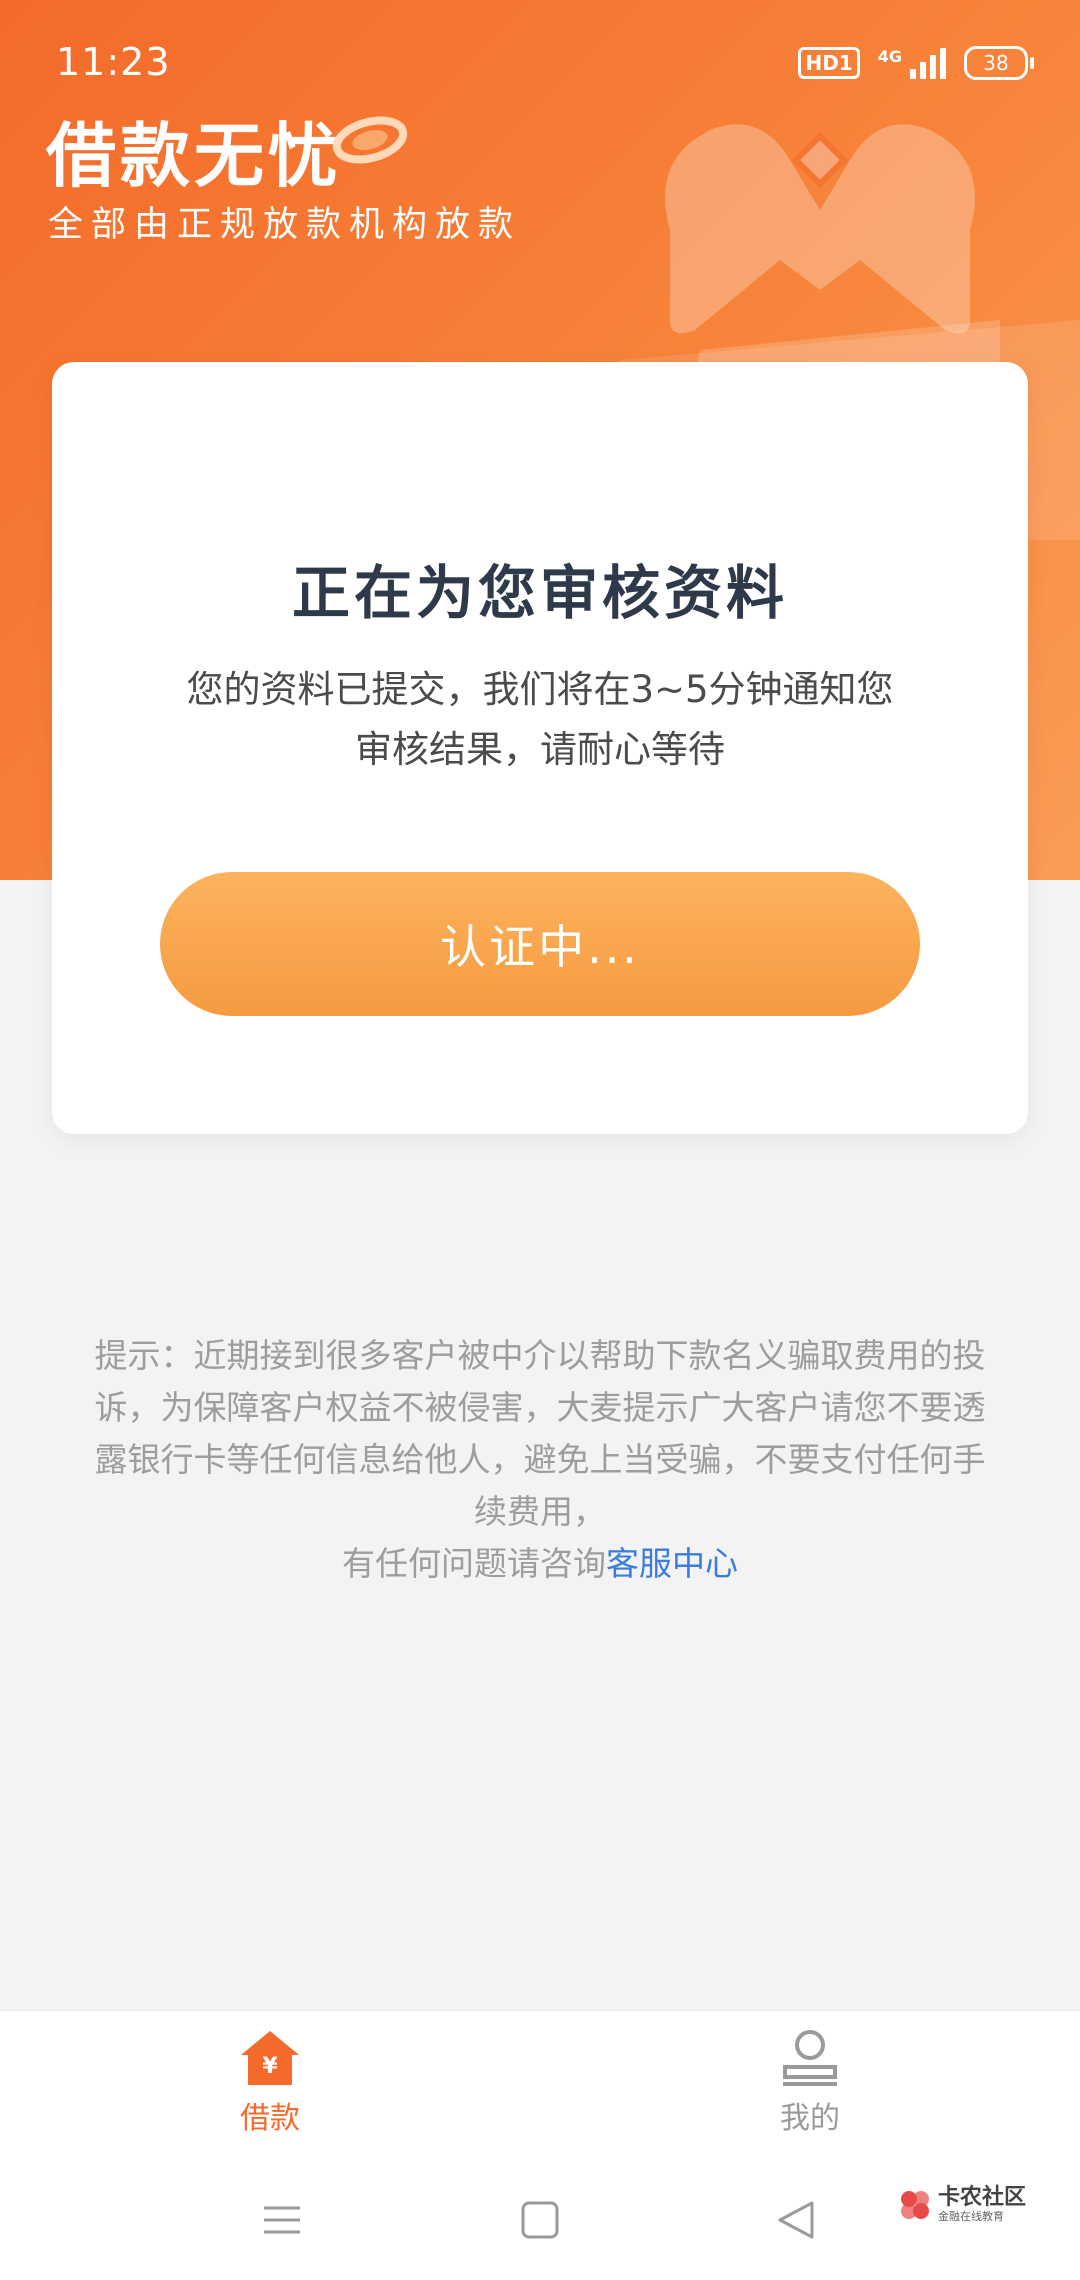  Describe the element at coordinates (971, 2216) in the screenshot. I see `watermark-subtitle: 金融在线教育` at that location.